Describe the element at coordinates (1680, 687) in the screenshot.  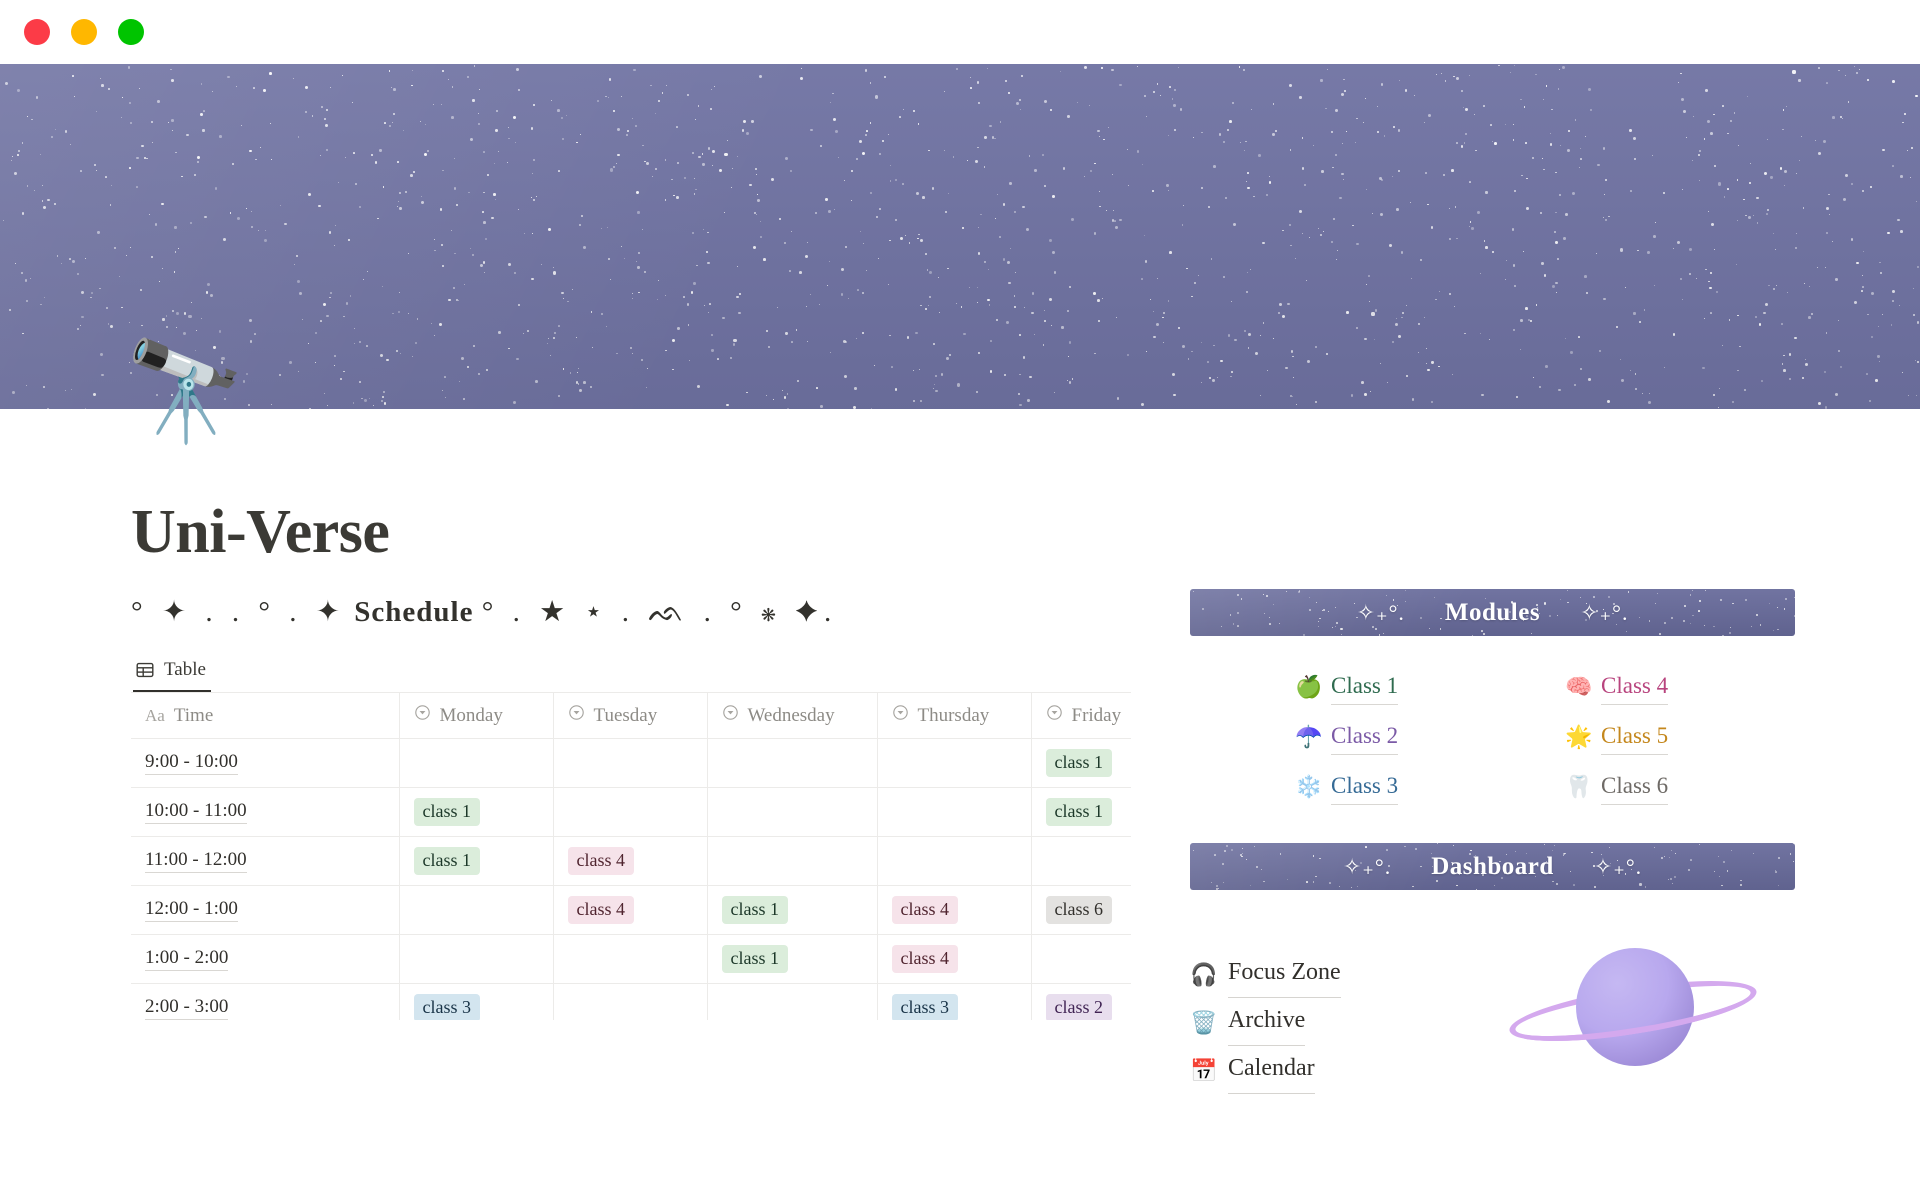
I see `module-link-4: 🧠 Class 4` at that location.